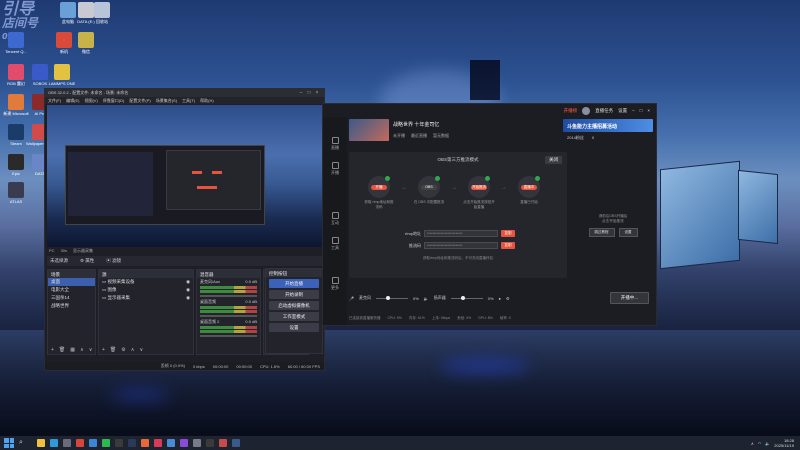 This screenshot has width=800, height=450. I want to click on mic-icon: 🎤, so click(351, 298).